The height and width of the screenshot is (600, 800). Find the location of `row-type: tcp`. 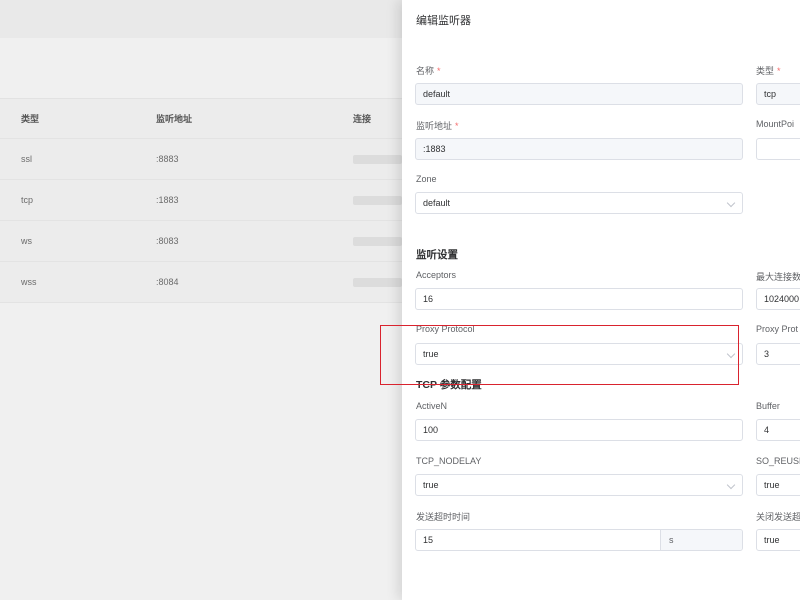

row-type: tcp is located at coordinates (27, 200).